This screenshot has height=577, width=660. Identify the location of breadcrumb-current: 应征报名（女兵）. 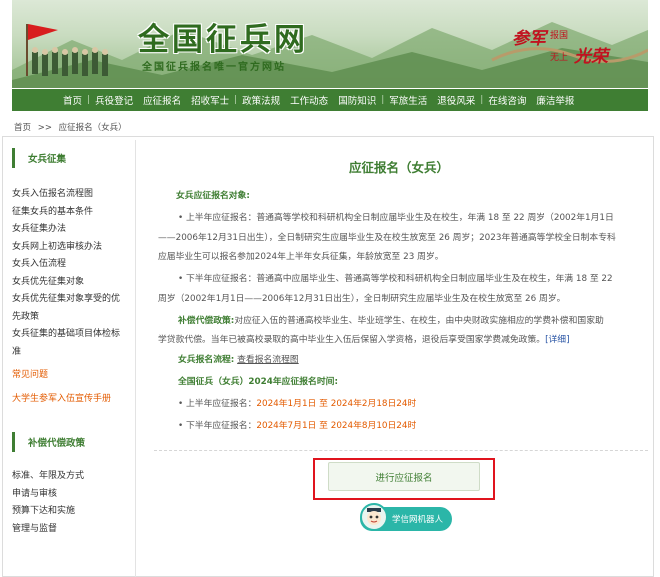
(92, 128).